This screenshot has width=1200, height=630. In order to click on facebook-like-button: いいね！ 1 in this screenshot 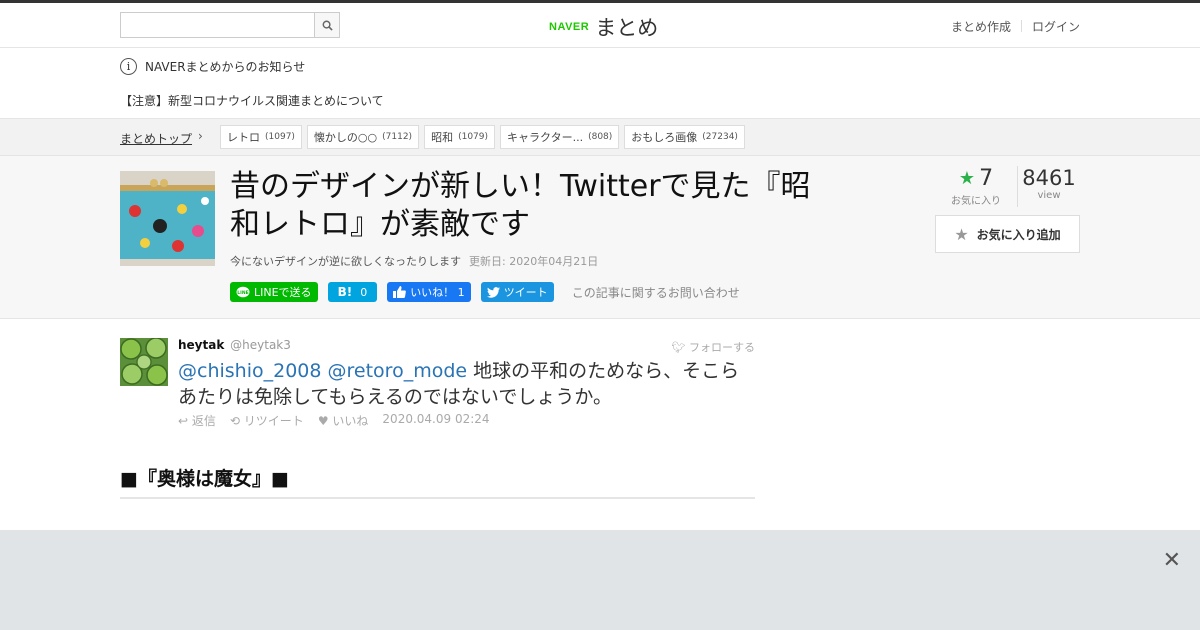, I will do `click(429, 292)`.